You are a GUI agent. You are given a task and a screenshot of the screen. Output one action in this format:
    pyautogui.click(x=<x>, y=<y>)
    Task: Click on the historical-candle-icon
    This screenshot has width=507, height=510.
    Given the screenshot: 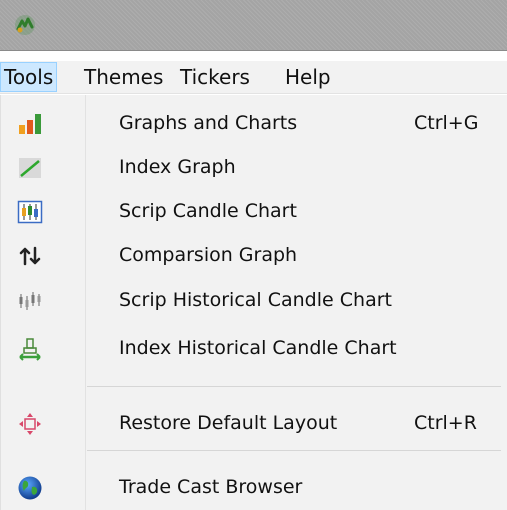 What is the action you would take?
    pyautogui.click(x=30, y=301)
    